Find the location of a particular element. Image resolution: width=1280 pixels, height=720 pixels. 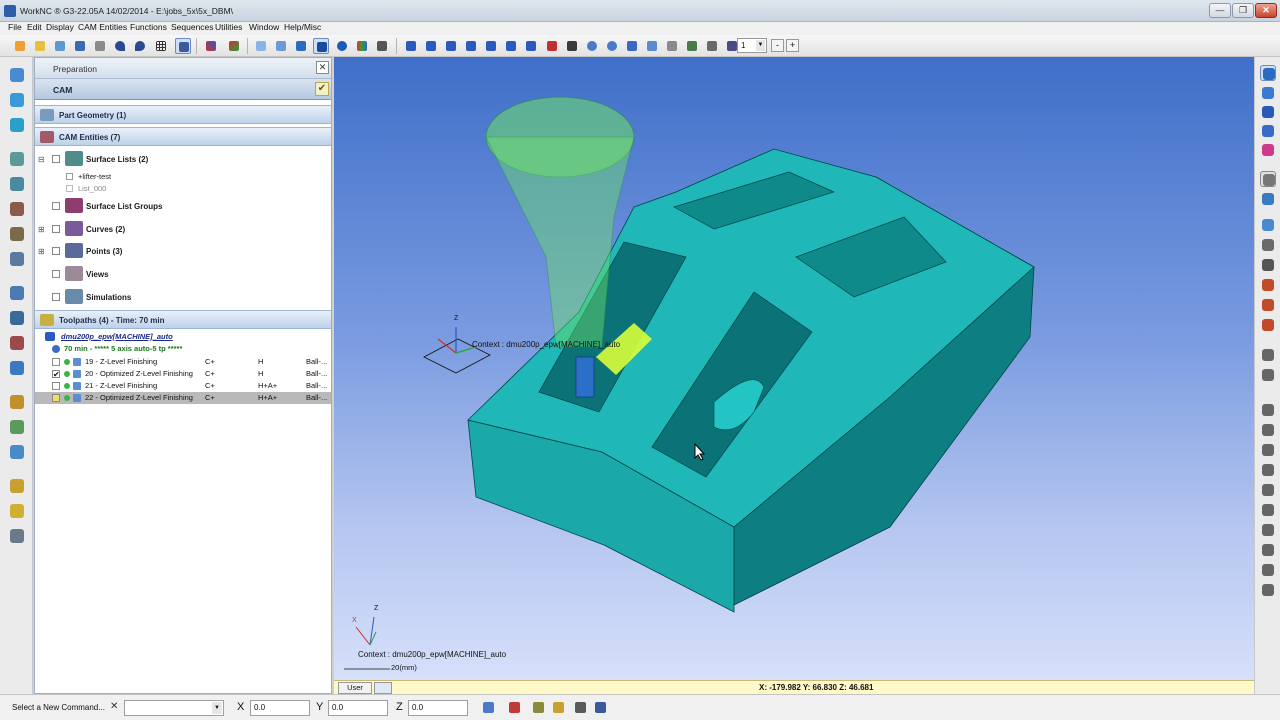

menu-display: Display is located at coordinates (60, 27).